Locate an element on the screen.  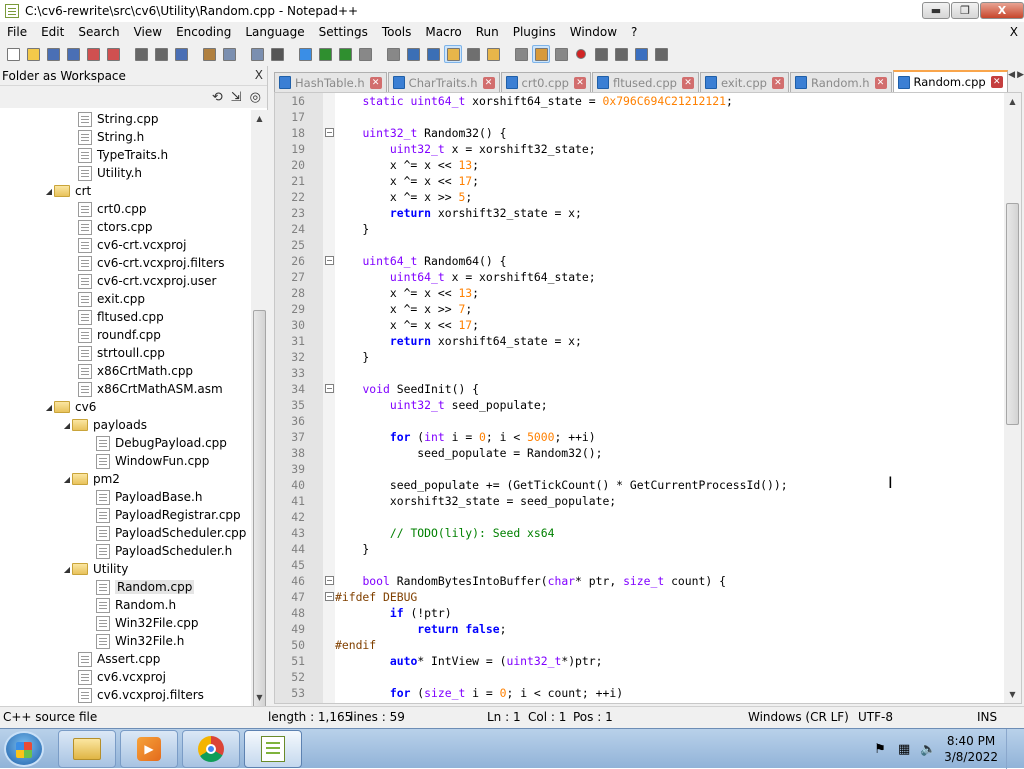
scroll-up-arrow-icon: ▲ is located at coordinates (259, 118).